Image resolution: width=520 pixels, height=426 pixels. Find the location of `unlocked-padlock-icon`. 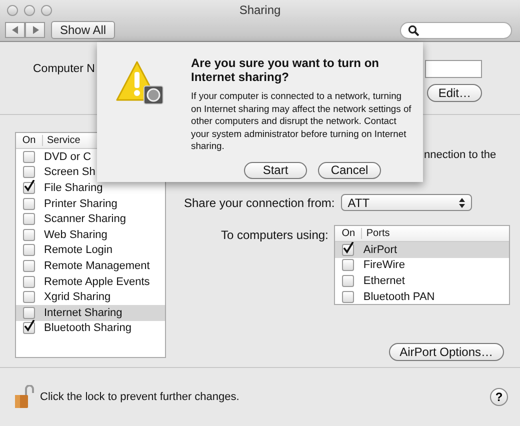

unlocked-padlock-icon is located at coordinates (24, 397).